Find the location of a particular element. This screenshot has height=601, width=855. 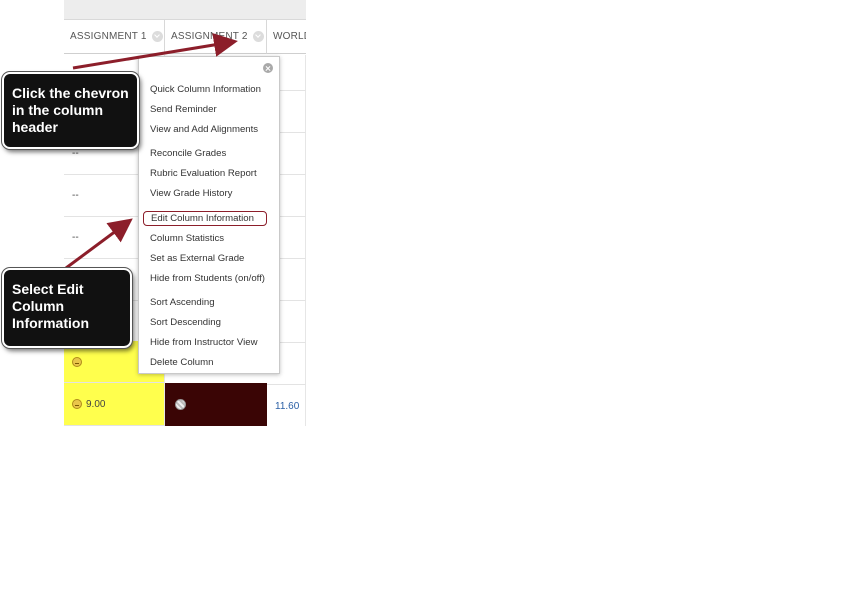

close-icon is located at coordinates (268, 68).